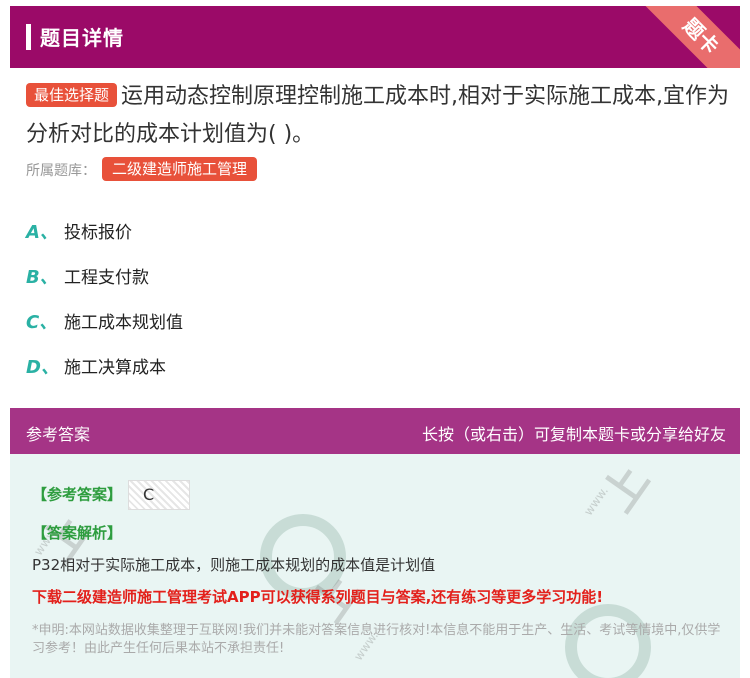 This screenshot has width=750, height=678. What do you see at coordinates (28, 37) in the screenshot?
I see `title-accent-bar` at bounding box center [28, 37].